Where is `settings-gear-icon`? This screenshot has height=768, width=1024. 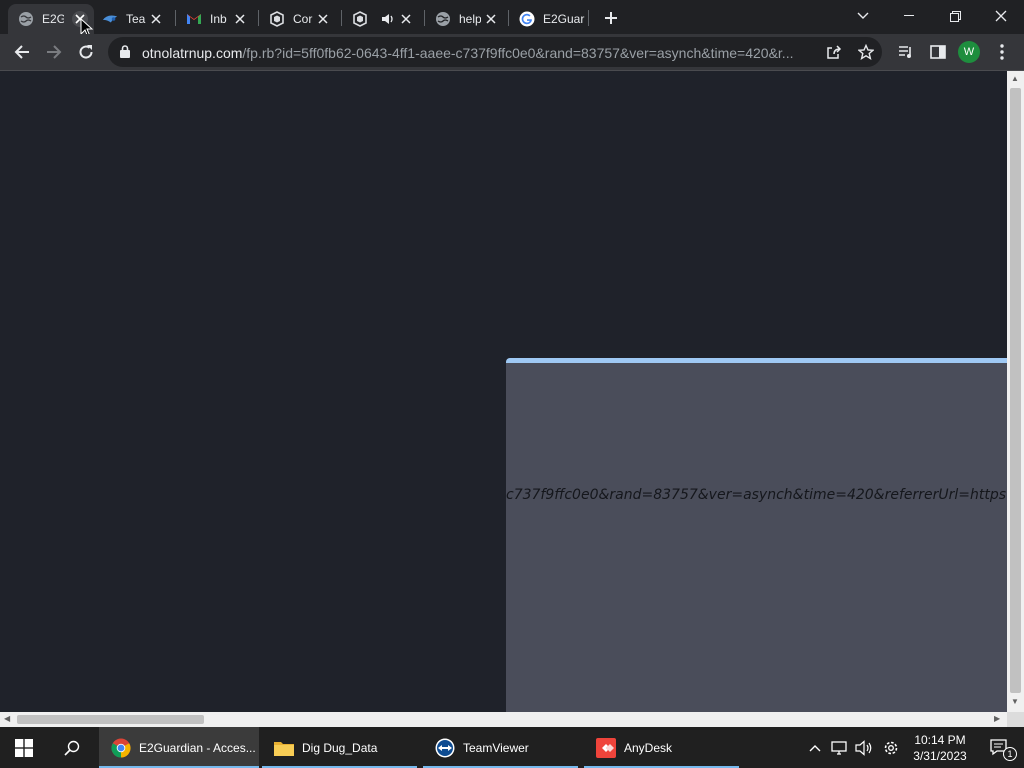 settings-gear-icon is located at coordinates (891, 747).